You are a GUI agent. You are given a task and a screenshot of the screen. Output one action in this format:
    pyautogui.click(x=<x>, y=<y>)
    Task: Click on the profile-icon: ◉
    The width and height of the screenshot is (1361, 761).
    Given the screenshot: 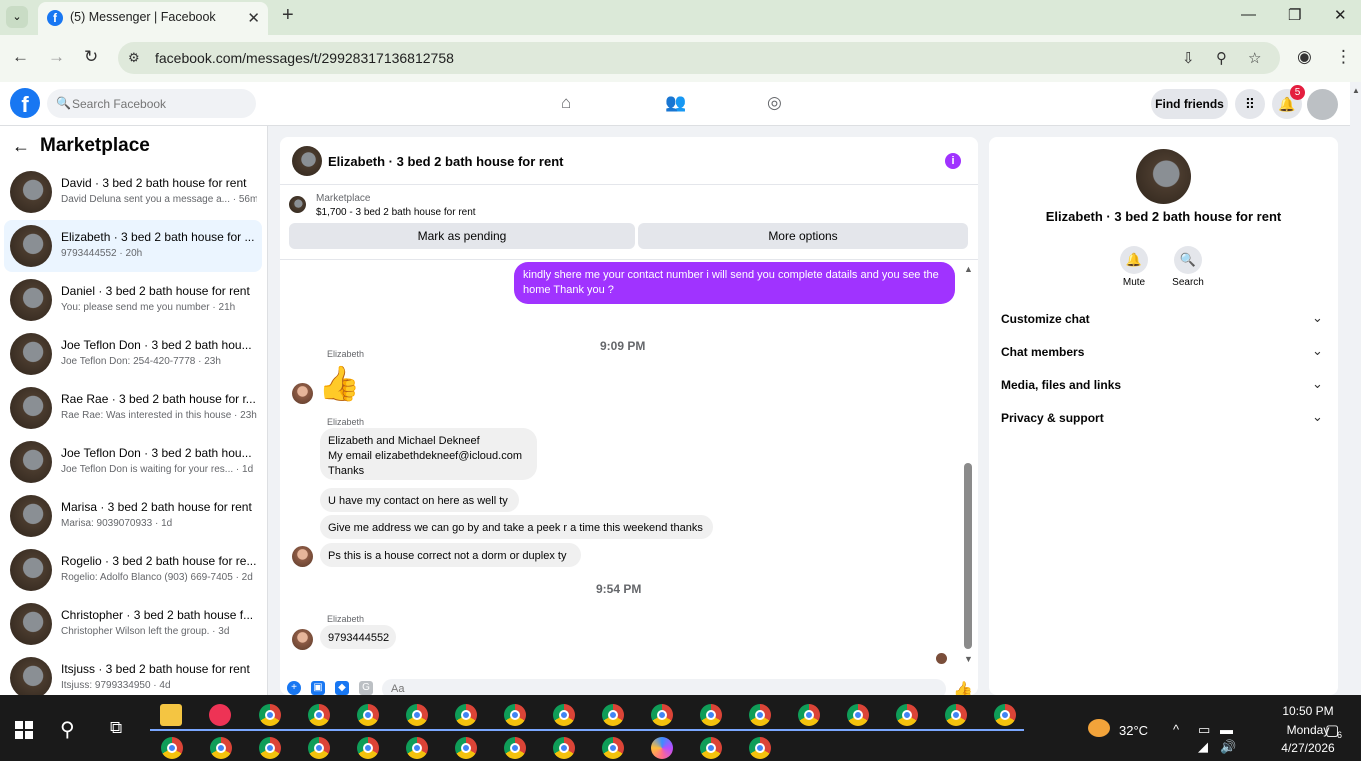 What is the action you would take?
    pyautogui.click(x=1304, y=57)
    